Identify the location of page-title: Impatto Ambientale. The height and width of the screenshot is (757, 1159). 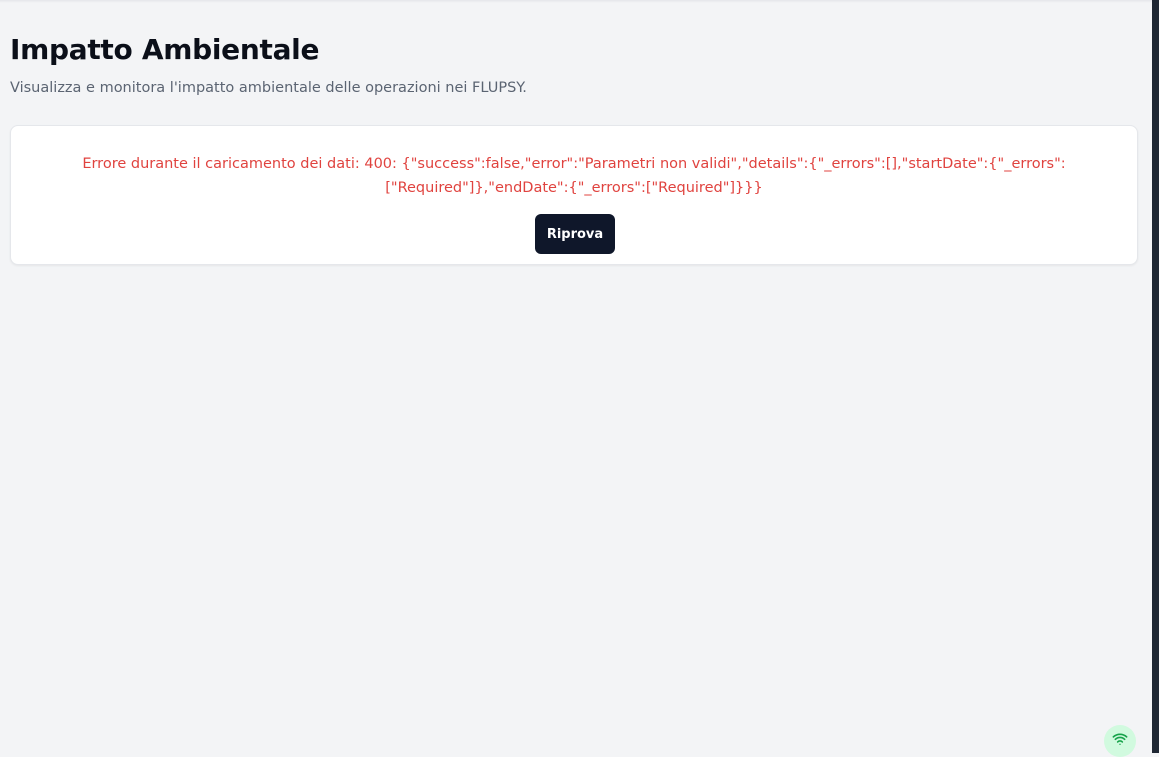
(165, 49).